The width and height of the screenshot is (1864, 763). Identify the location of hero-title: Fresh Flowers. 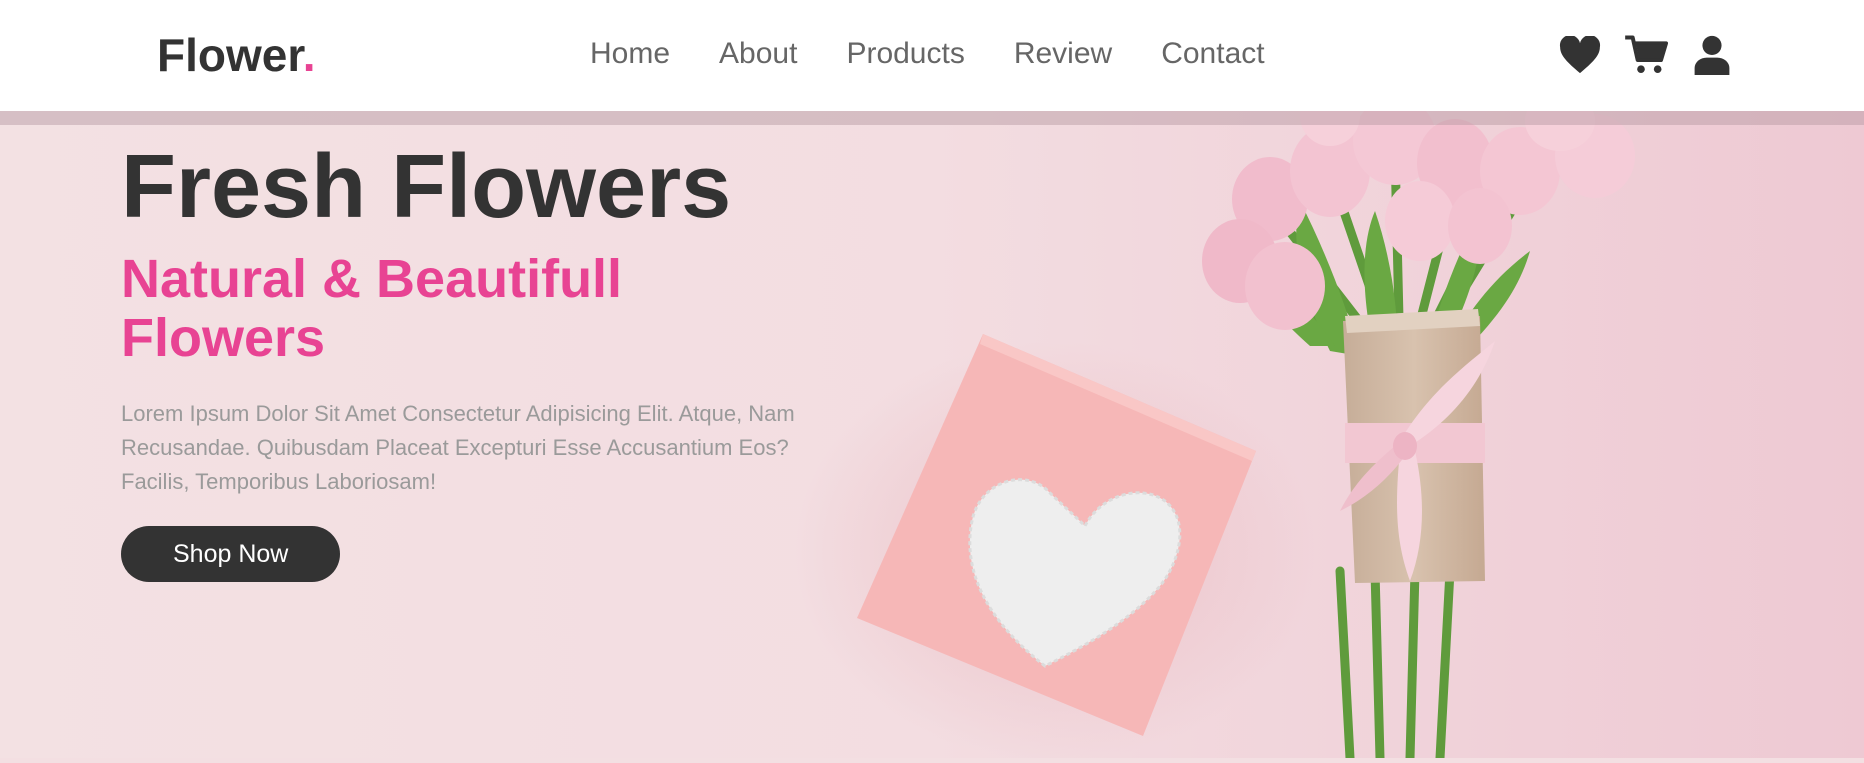
(426, 187).